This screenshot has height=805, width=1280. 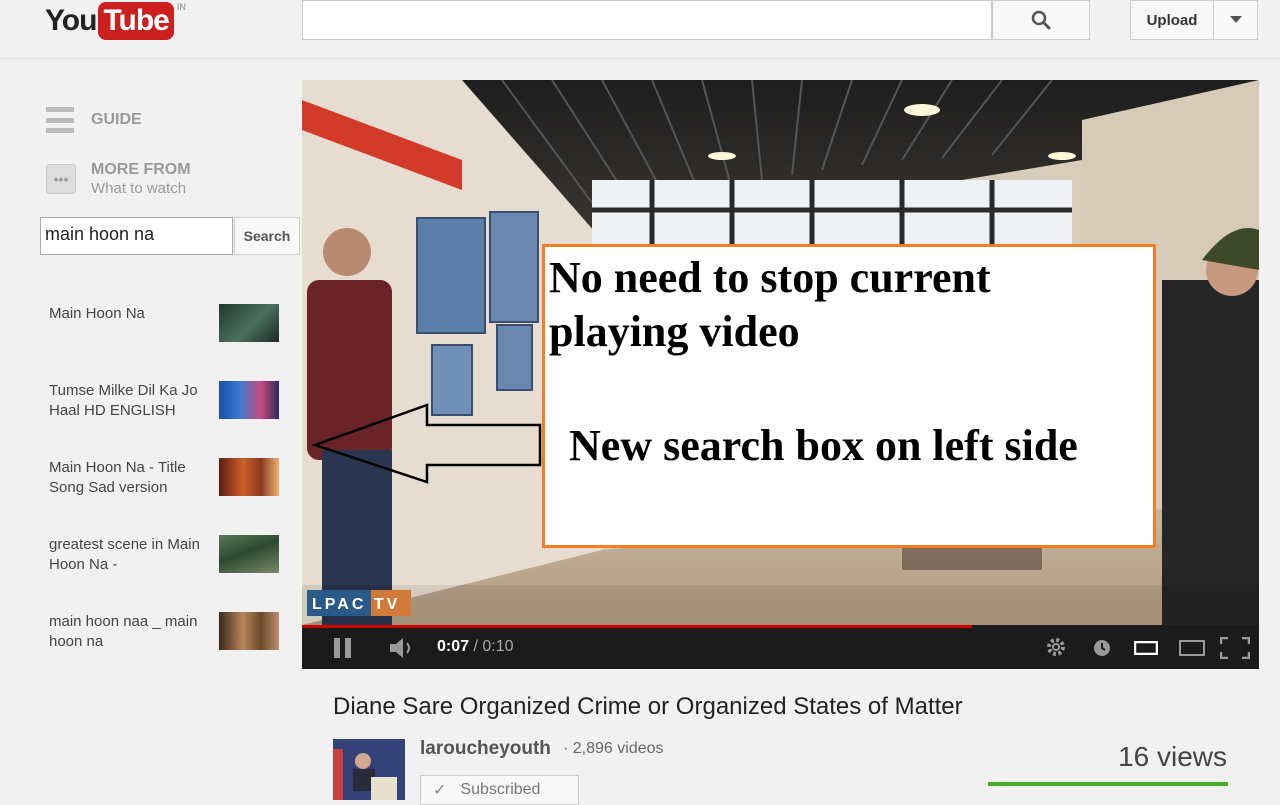 I want to click on callout-line-1: No need to stop current, so click(x=770, y=277).